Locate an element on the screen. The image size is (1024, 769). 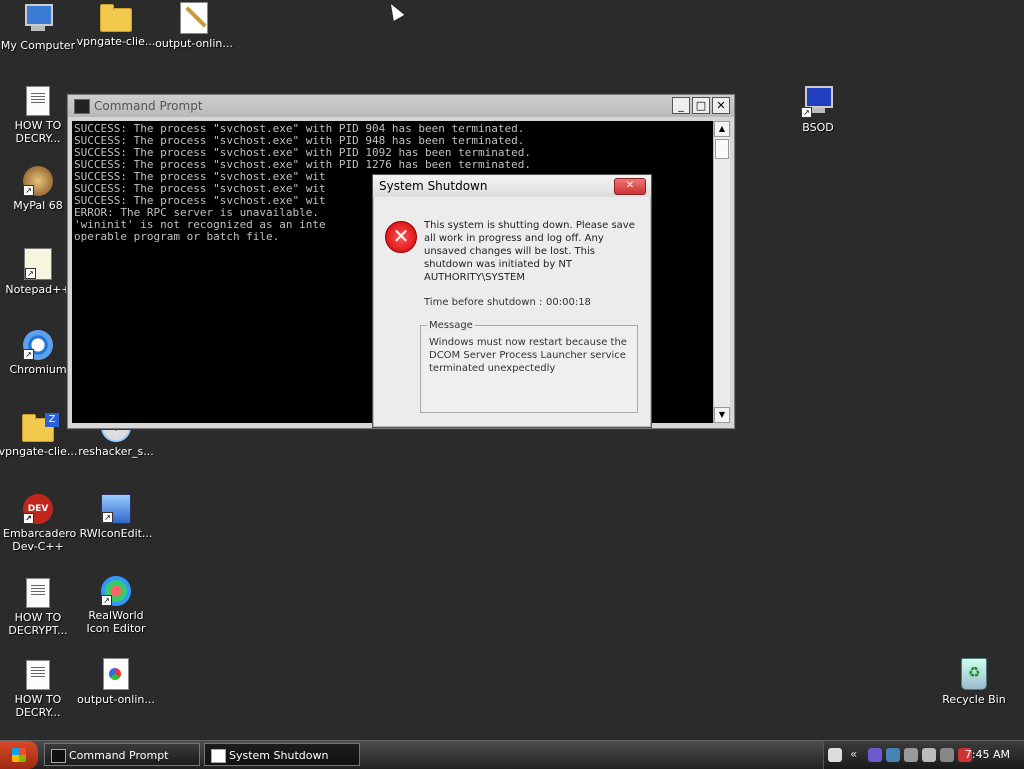
security-icon is located at coordinates (911, 755).